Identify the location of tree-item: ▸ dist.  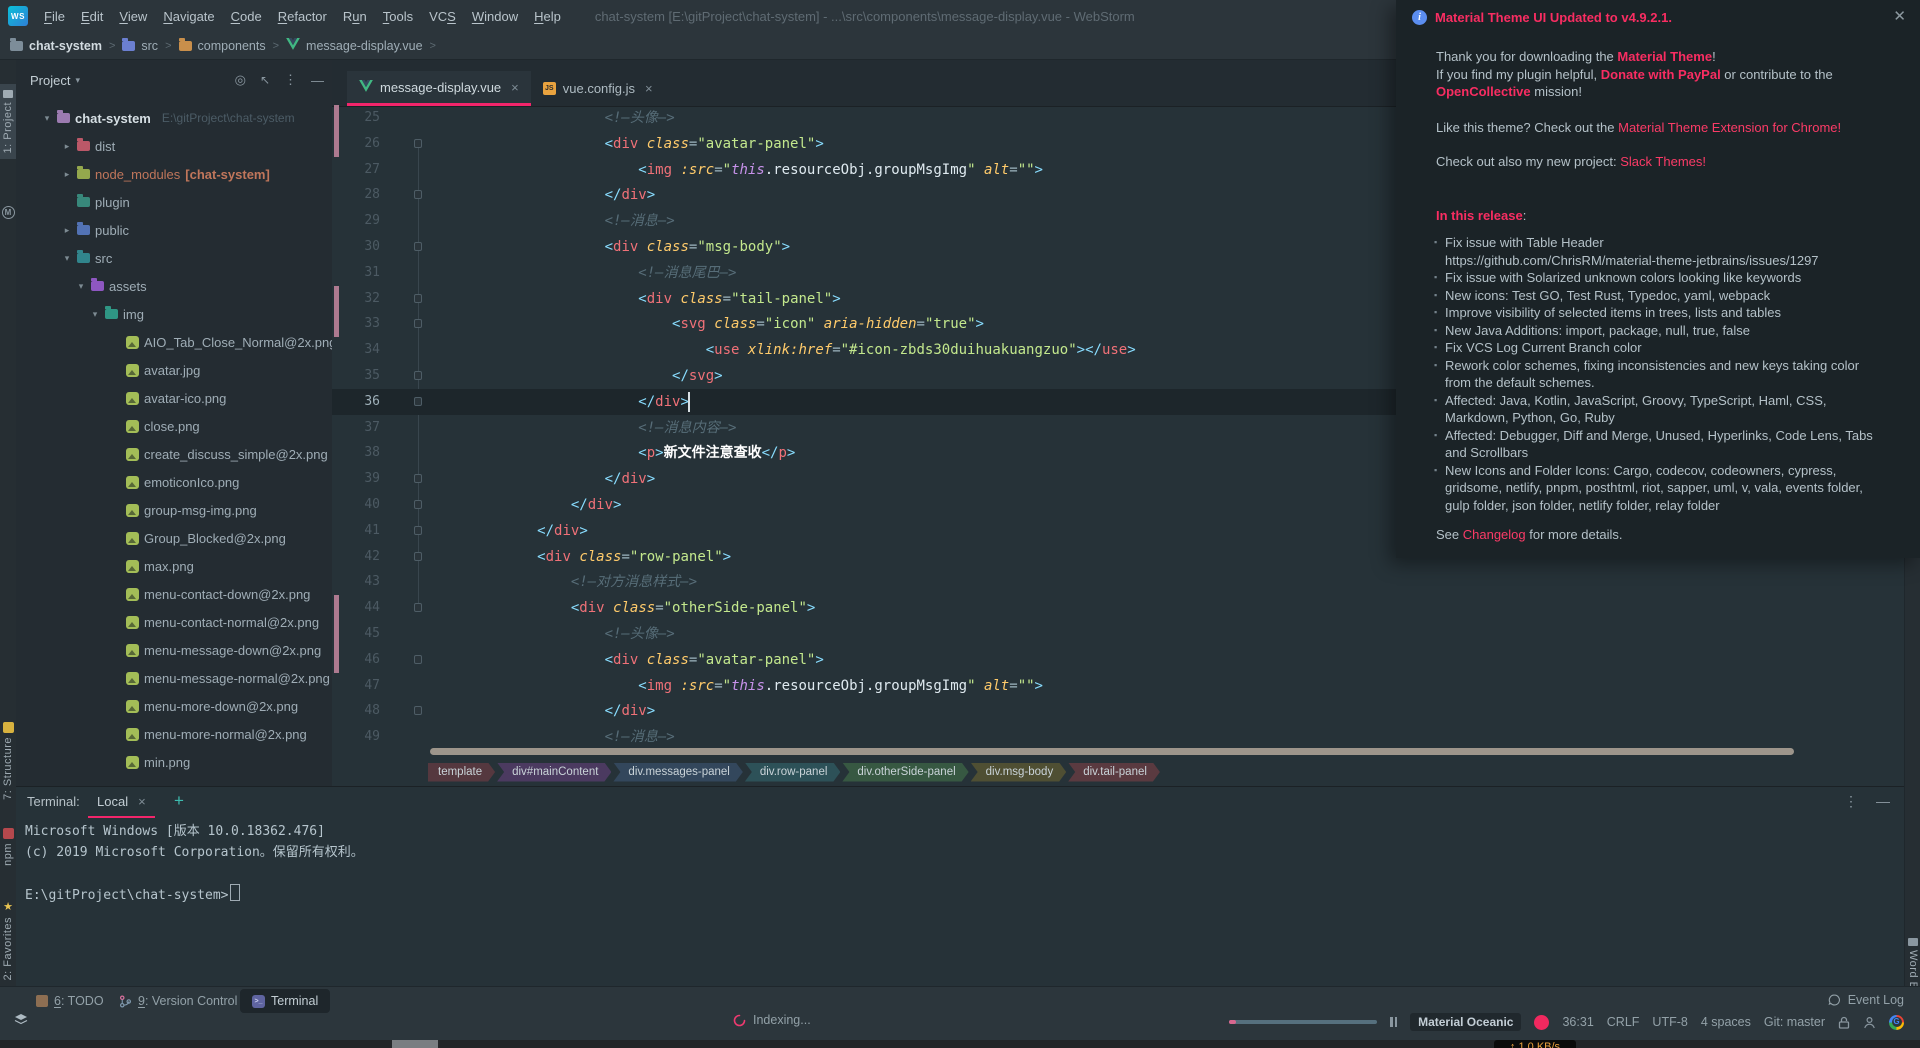
(174, 146).